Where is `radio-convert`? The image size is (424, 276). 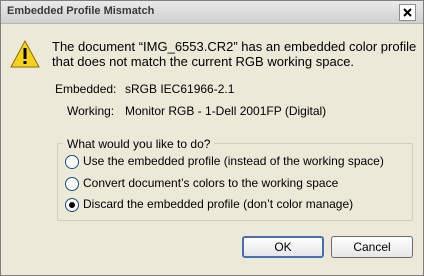 radio-convert is located at coordinates (72, 184).